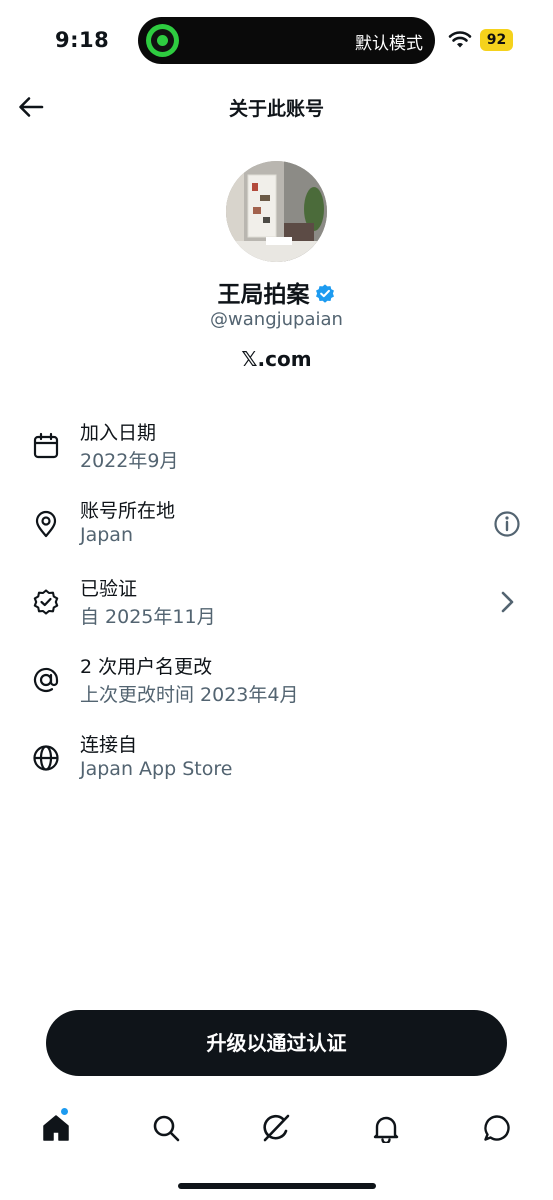  I want to click on tab-search, so click(166, 1128).